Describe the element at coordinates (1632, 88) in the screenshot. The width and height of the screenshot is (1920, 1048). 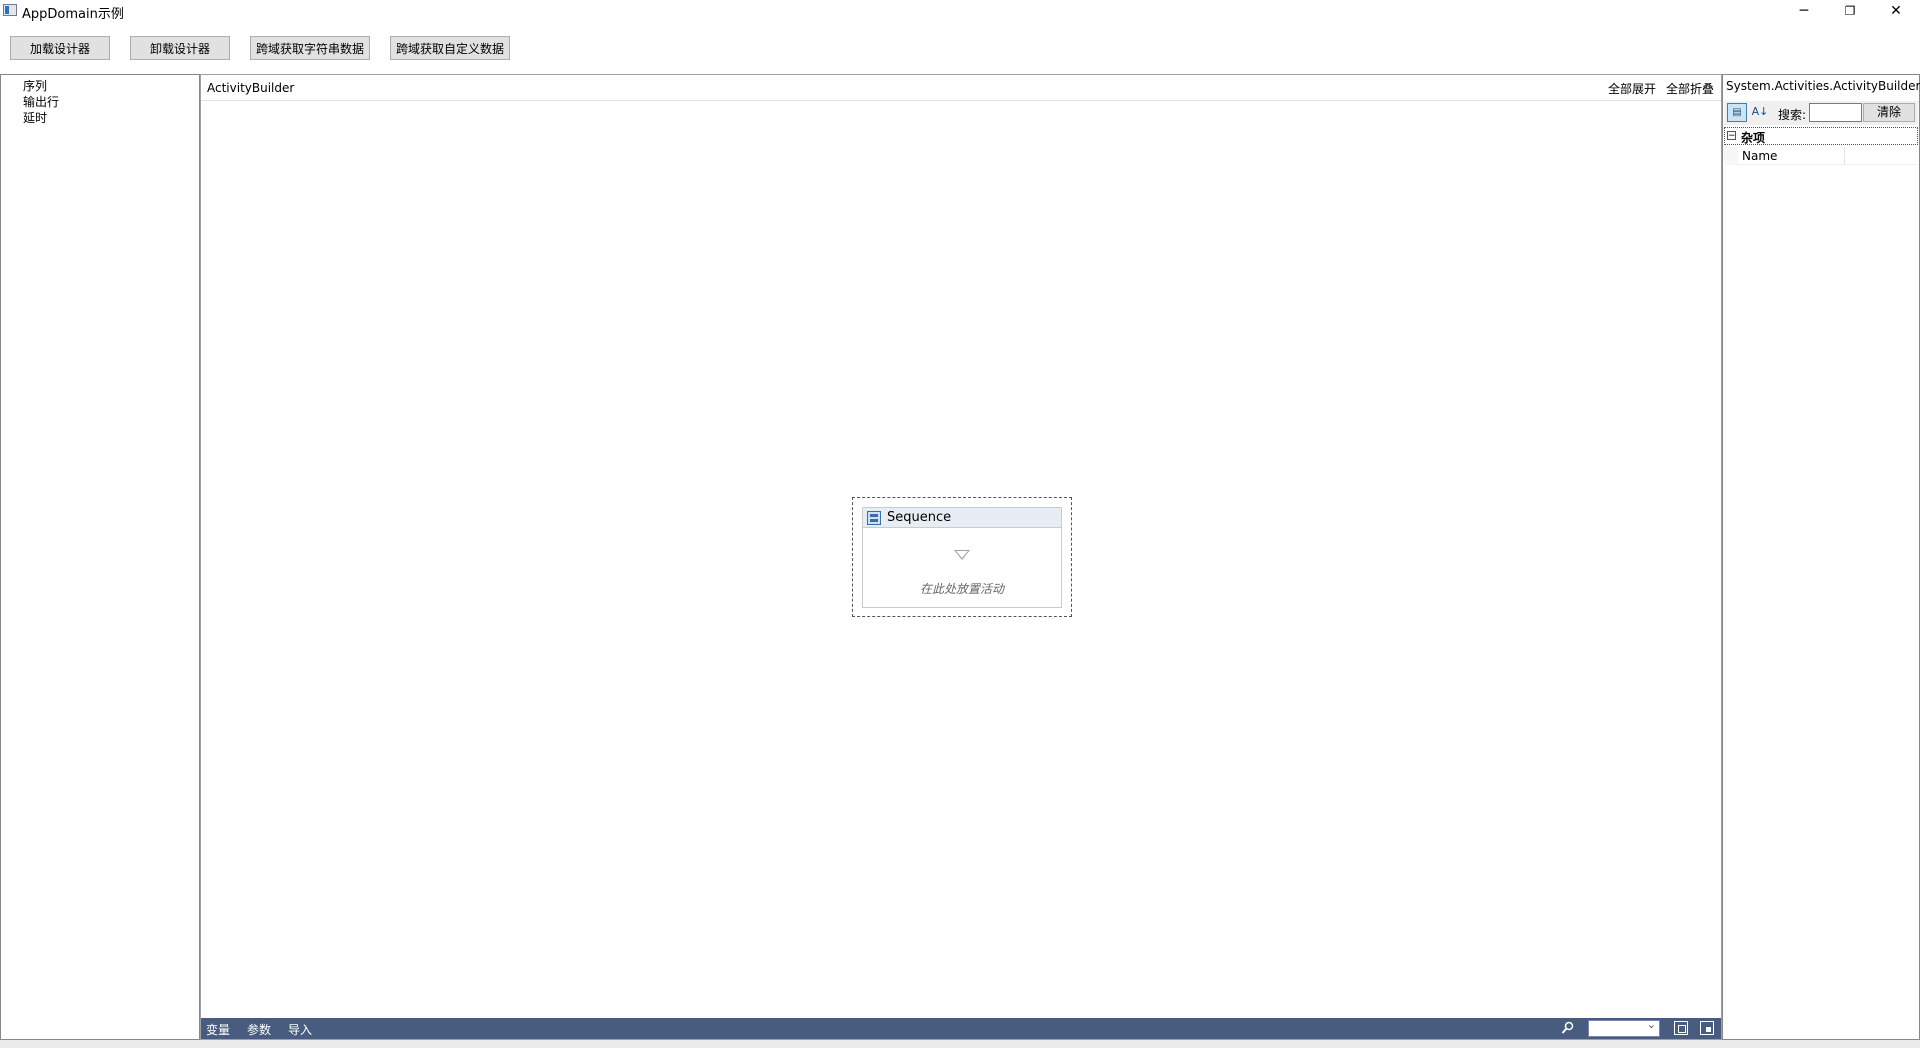
I see `expand-all-link: 全部展开` at that location.